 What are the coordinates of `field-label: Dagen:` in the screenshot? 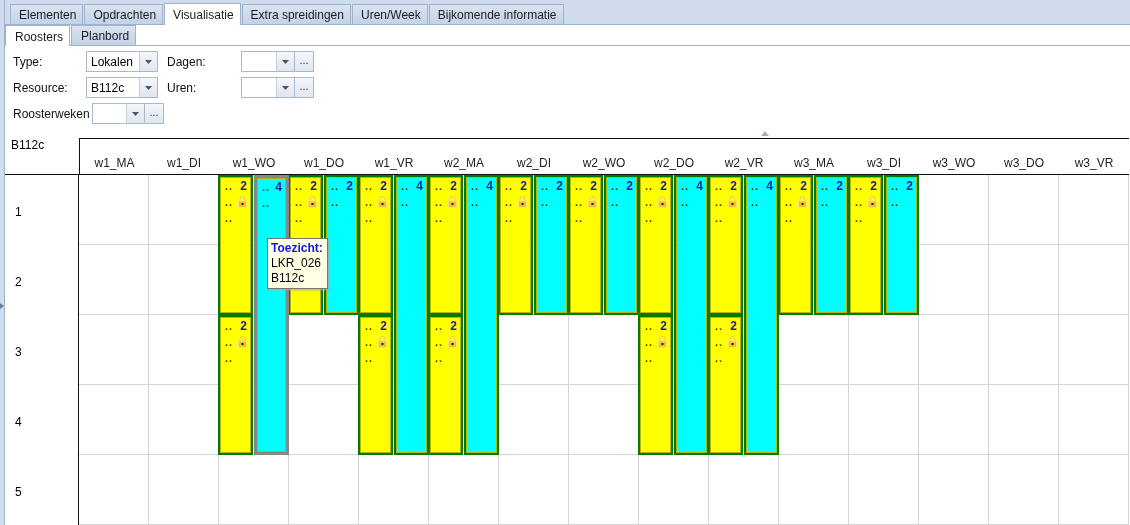 It's located at (187, 61).